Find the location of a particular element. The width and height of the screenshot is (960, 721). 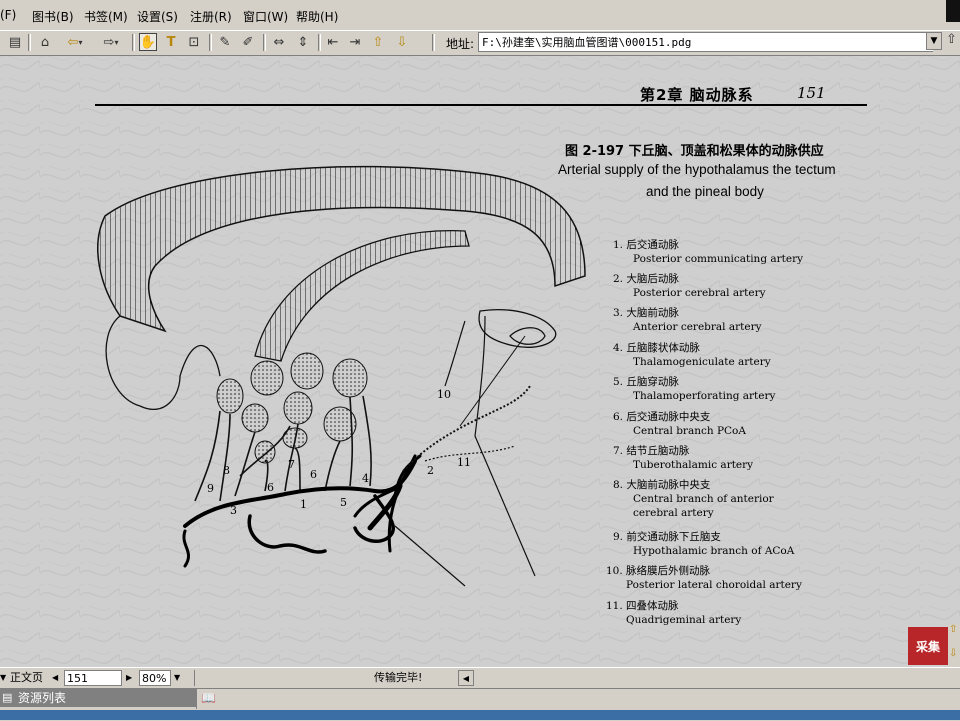

legend-en: Posterior lateral choroidal artery is located at coordinates (714, 585).